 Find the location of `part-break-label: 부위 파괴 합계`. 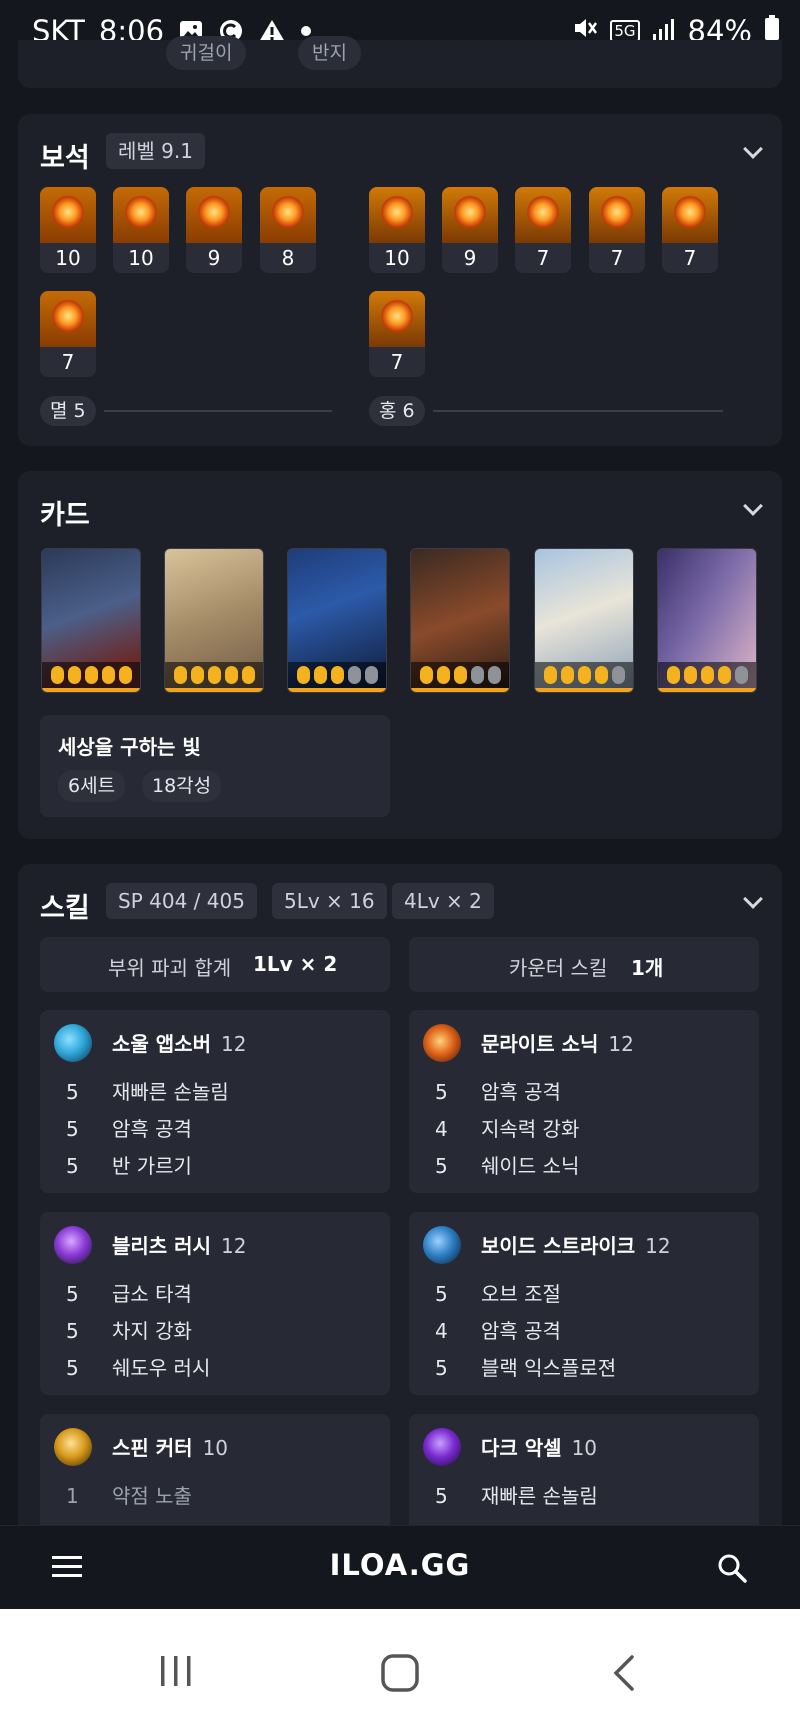

part-break-label: 부위 파괴 합계 is located at coordinates (170, 968).